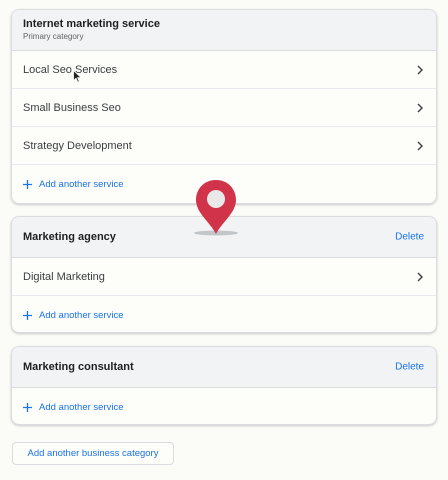  I want to click on service-row: Small Business Seo, so click(224, 108).